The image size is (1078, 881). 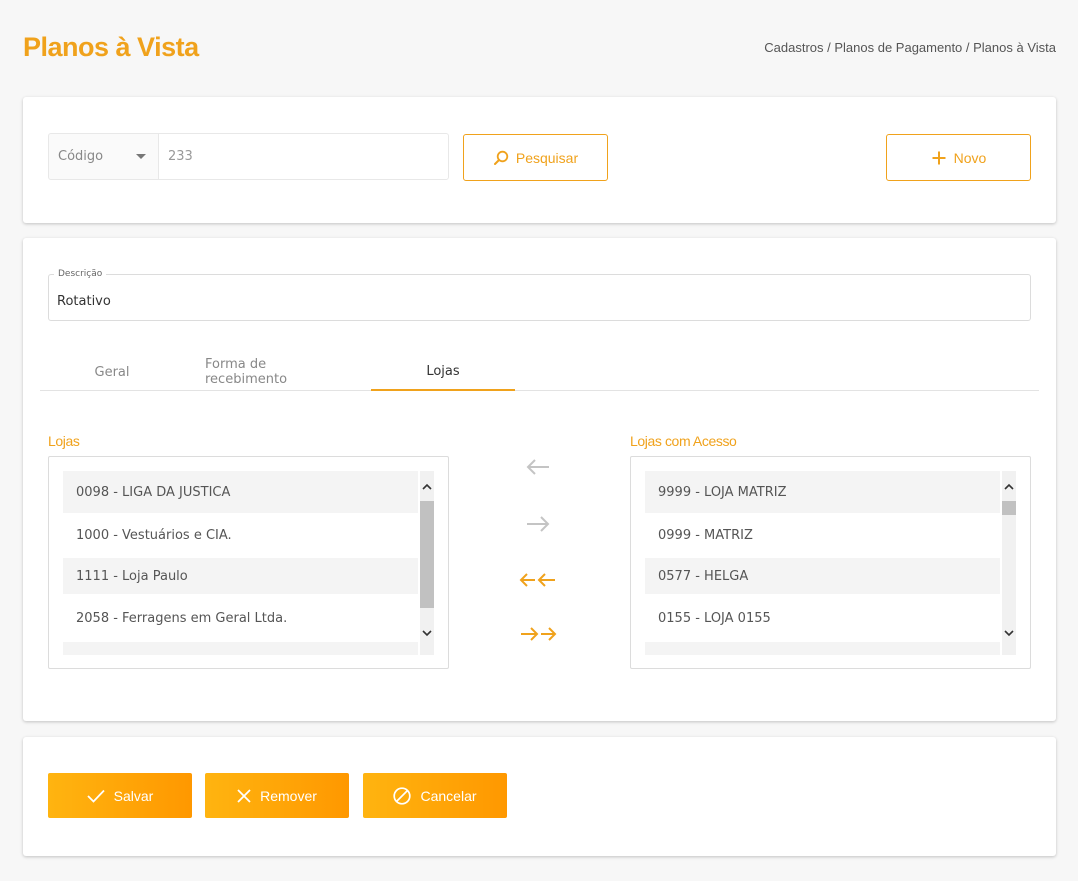 I want to click on list-item: 1111 - Loja Paulo, so click(x=240, y=576).